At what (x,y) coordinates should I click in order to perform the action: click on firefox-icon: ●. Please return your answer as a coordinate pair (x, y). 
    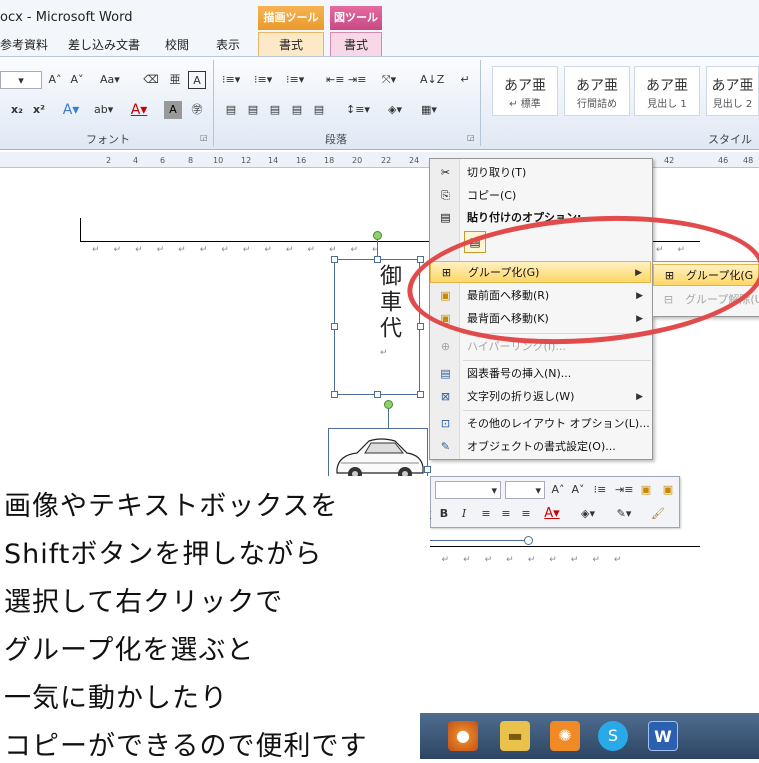
    Looking at the image, I should click on (463, 736).